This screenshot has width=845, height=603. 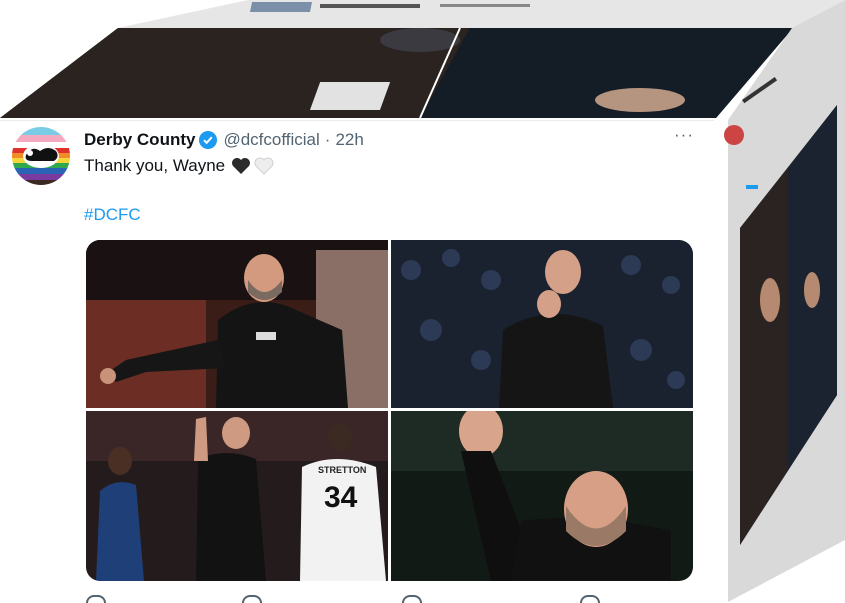 I want to click on tweet-text-line: Thank you, Wayne, so click(x=179, y=166).